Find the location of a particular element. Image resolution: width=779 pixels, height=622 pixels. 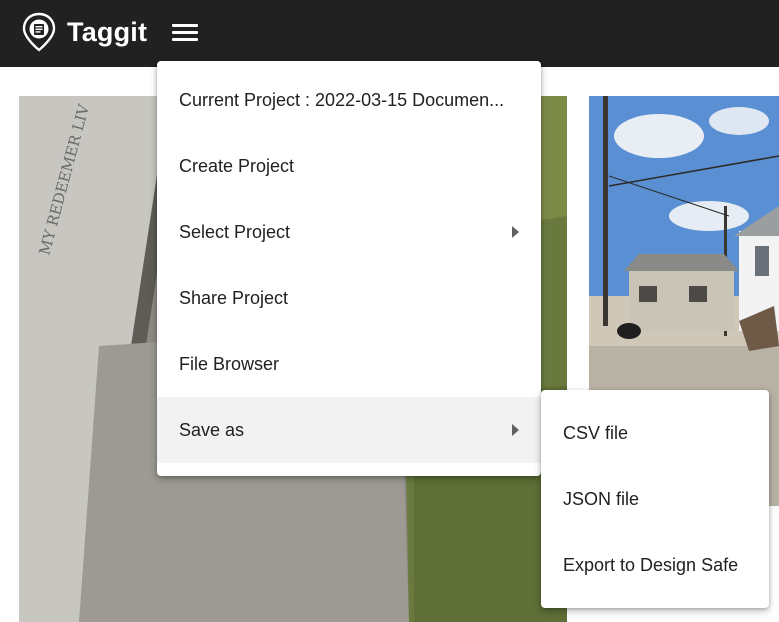

menu-item-label: Share Project is located at coordinates (234, 297).